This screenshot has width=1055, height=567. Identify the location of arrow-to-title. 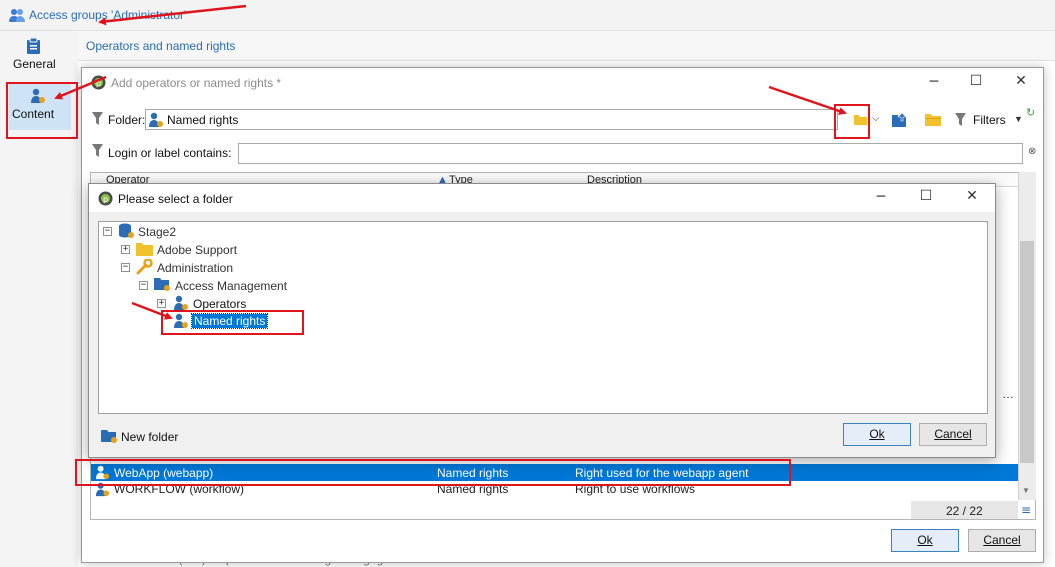
(172, 15).